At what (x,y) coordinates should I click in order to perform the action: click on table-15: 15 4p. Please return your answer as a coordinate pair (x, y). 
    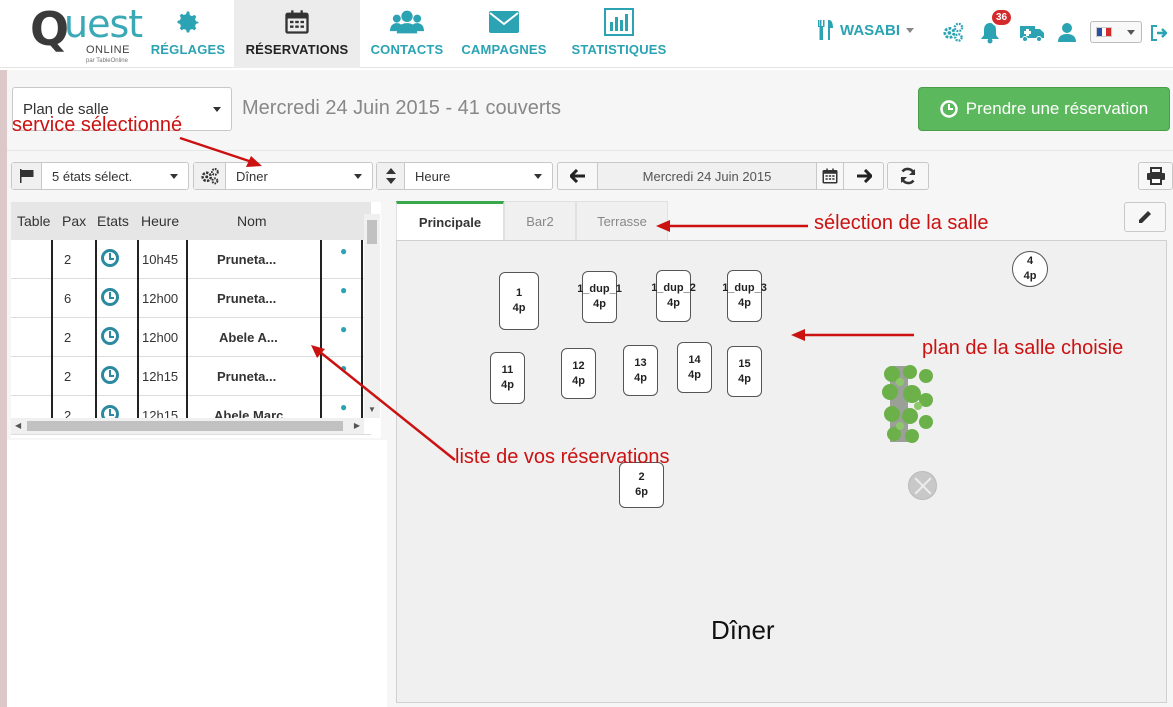
    Looking at the image, I should click on (744, 371).